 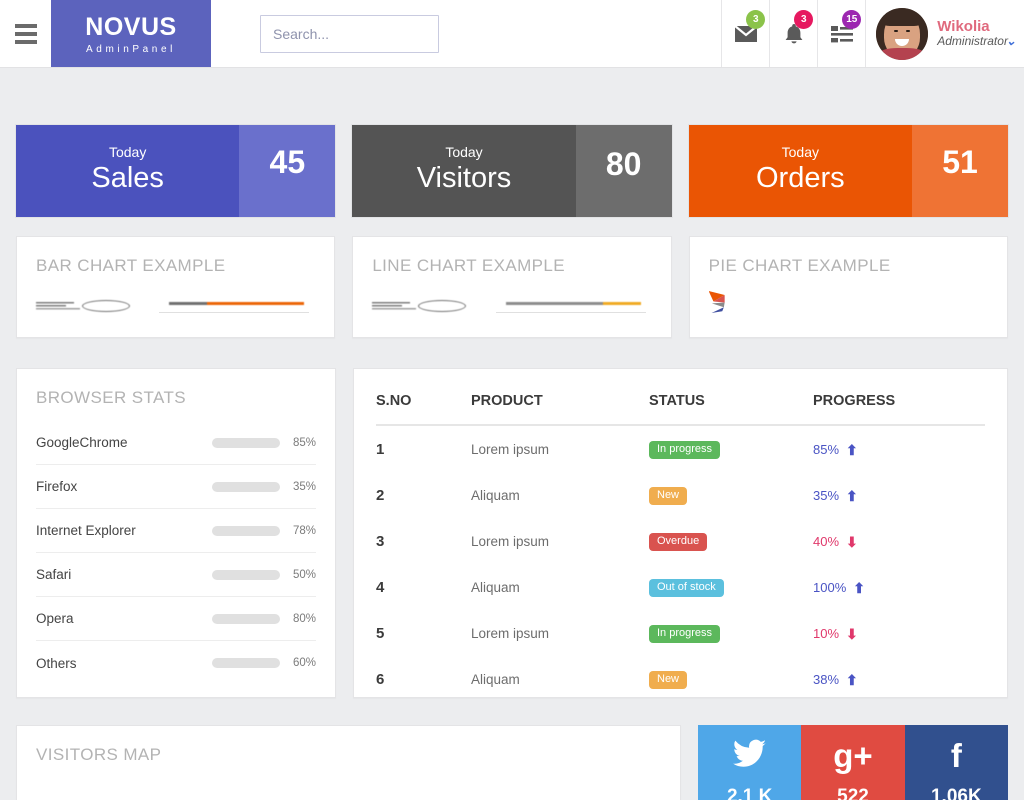 What do you see at coordinates (799, 265) in the screenshot?
I see `pie-chart-title: PIE CHART EXAMPLE` at bounding box center [799, 265].